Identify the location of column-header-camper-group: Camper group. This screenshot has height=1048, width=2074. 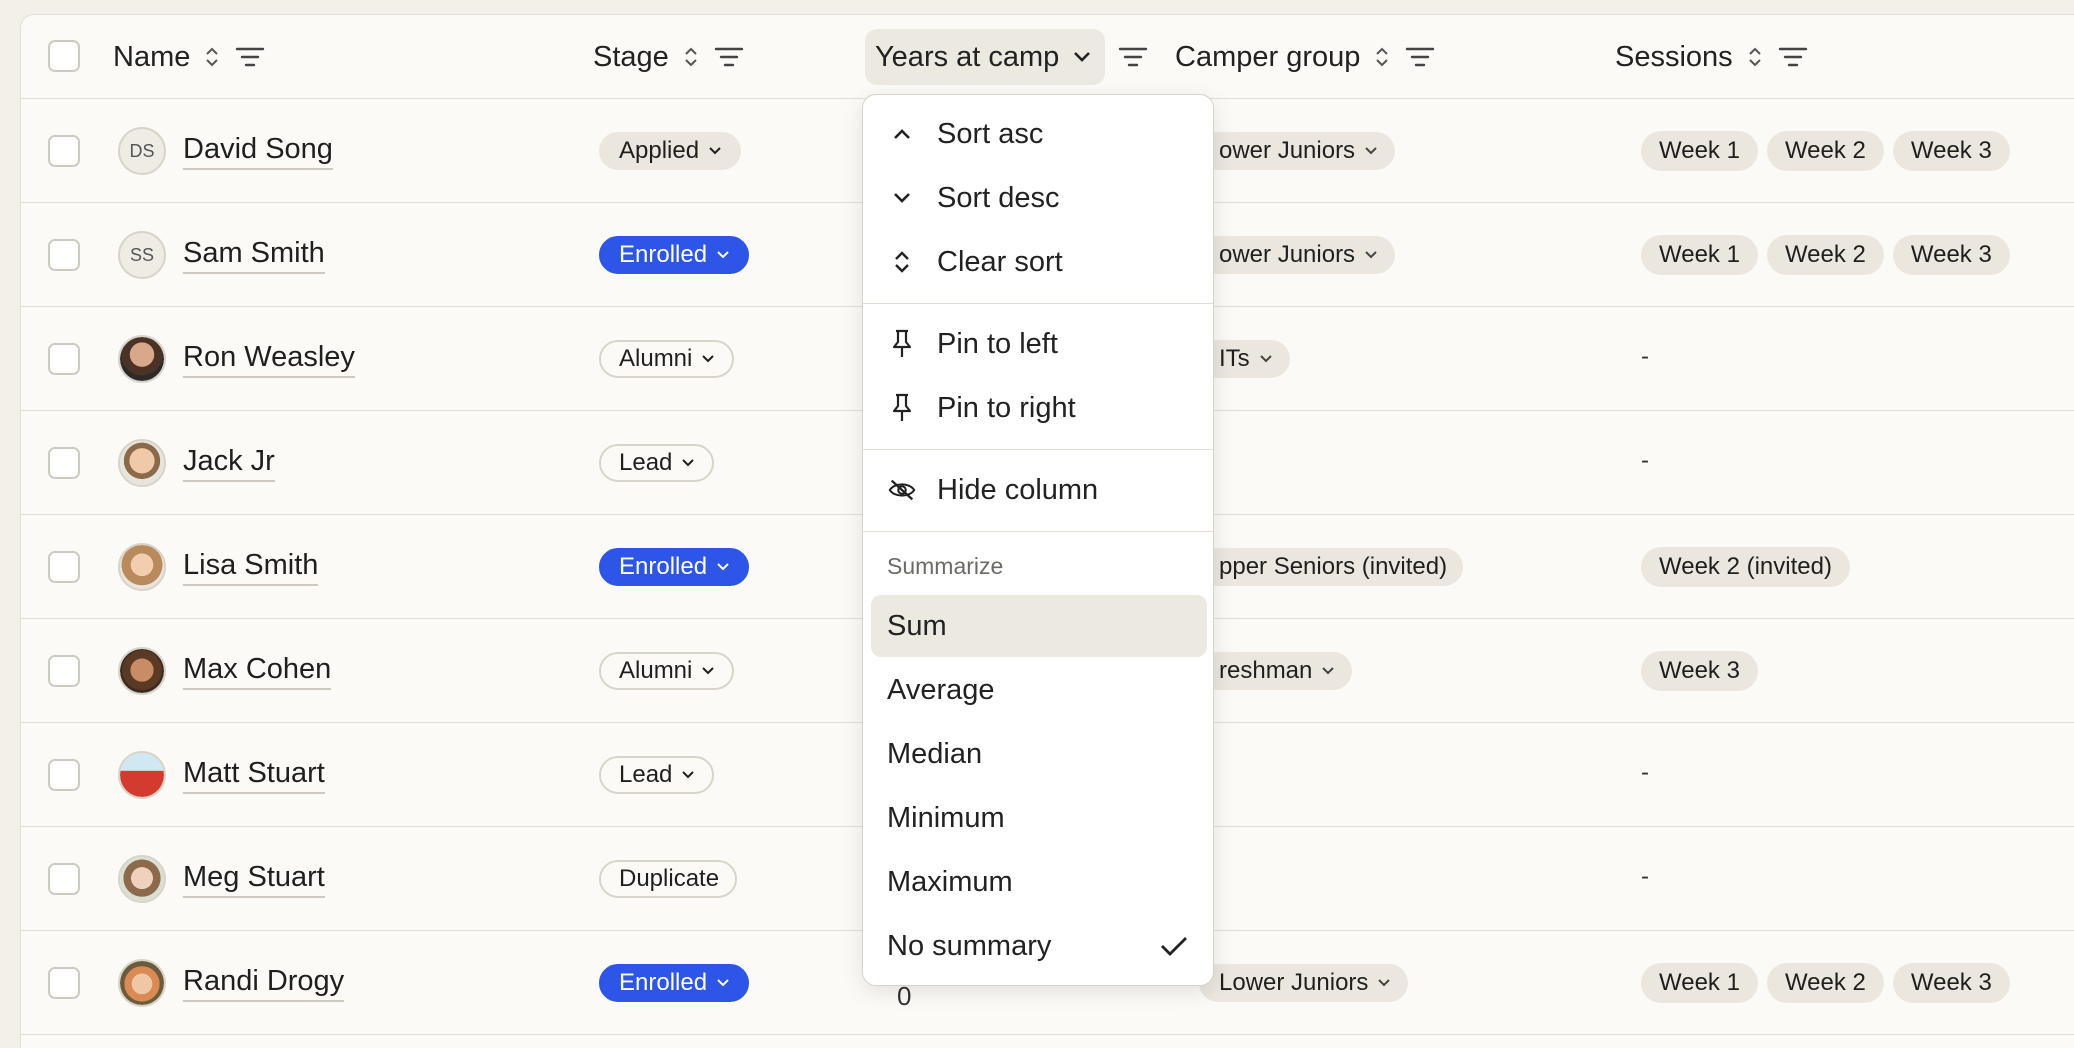
(1305, 57).